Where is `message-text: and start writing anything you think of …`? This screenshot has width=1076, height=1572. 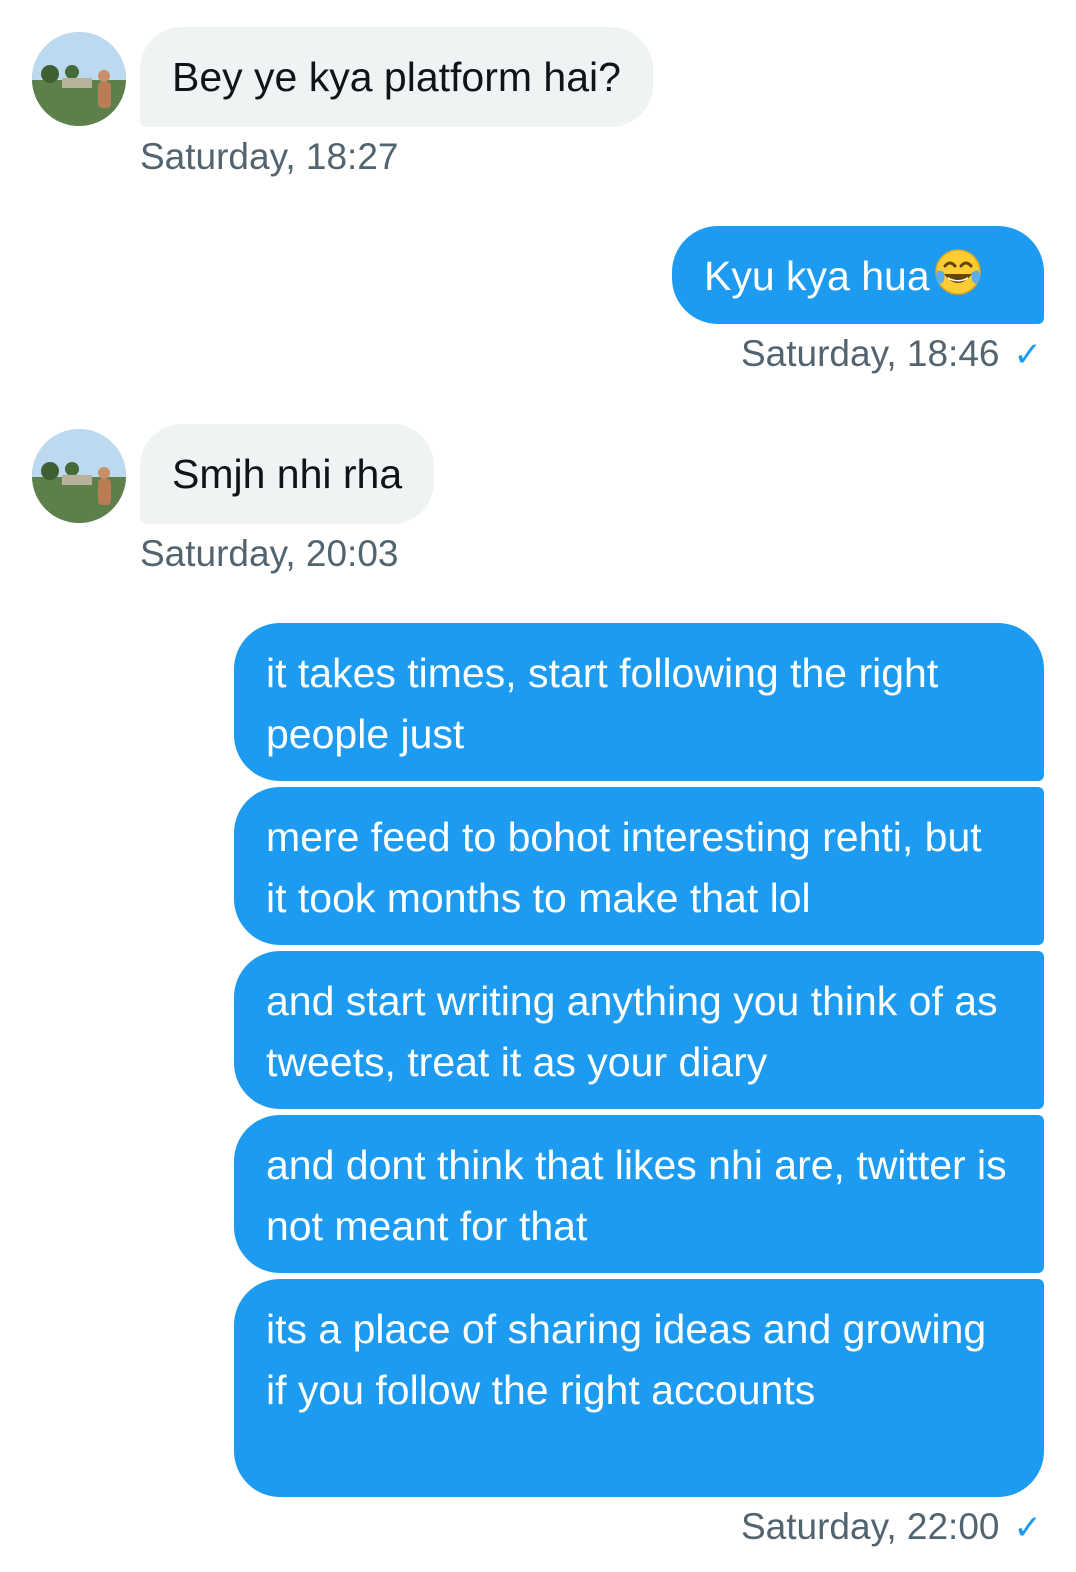
message-text: and start writing anything you think of … is located at coordinates (632, 1031).